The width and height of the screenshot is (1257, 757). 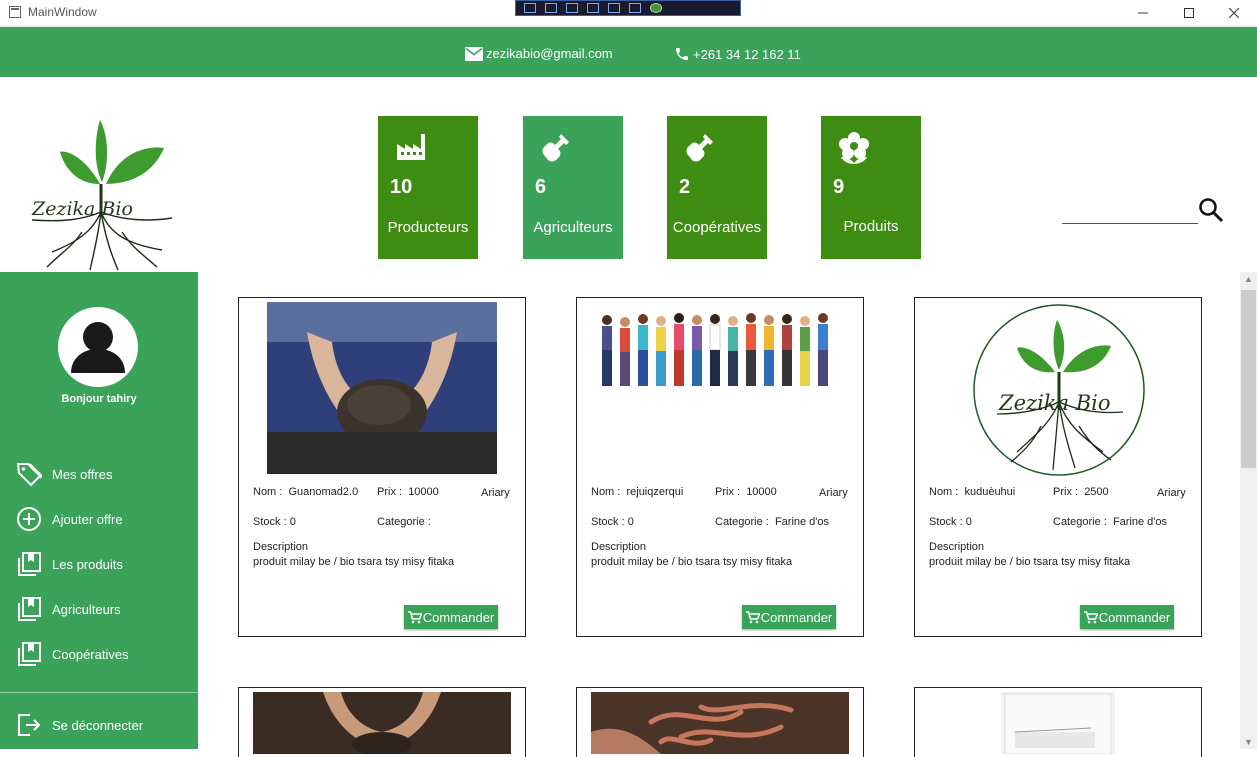 I want to click on stat-label: Agriculteurs, so click(x=573, y=227).